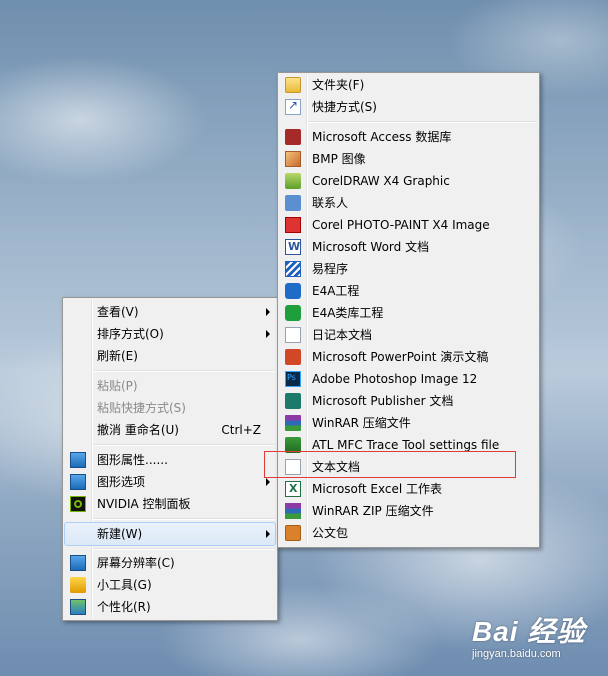 Image resolution: width=608 pixels, height=676 pixels. I want to click on new-item-access-database: Microsoft Access 数据库, so click(408, 137).